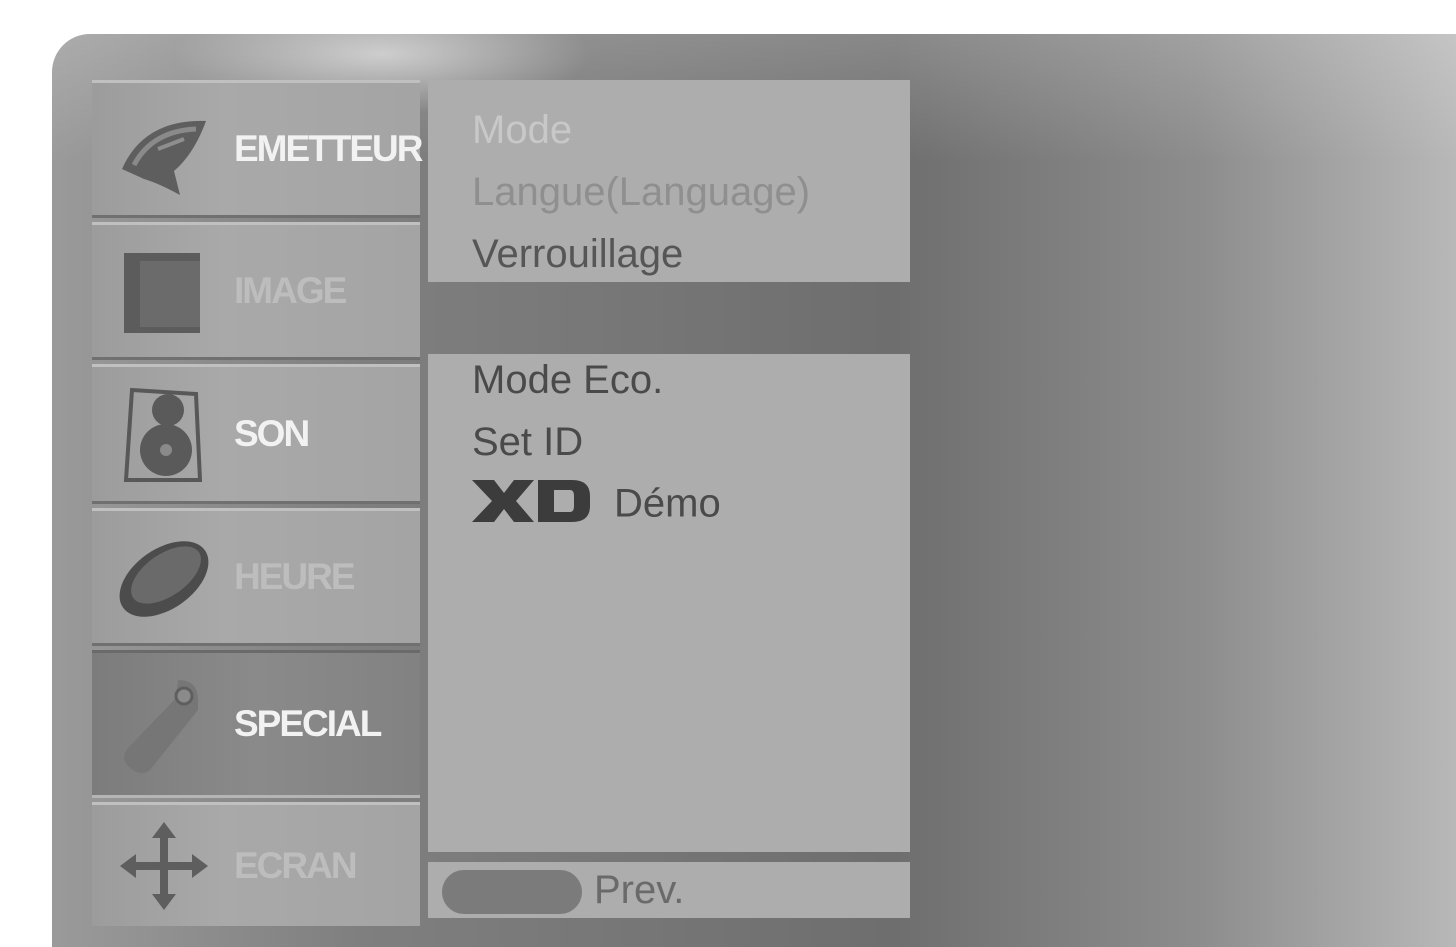  Describe the element at coordinates (164, 291) in the screenshot. I see `picture-frame-icon` at that location.